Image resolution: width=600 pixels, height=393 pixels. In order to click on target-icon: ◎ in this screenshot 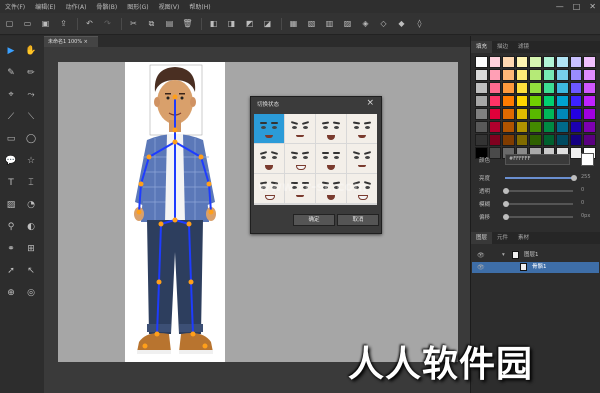, I will do `click(31, 293)`.